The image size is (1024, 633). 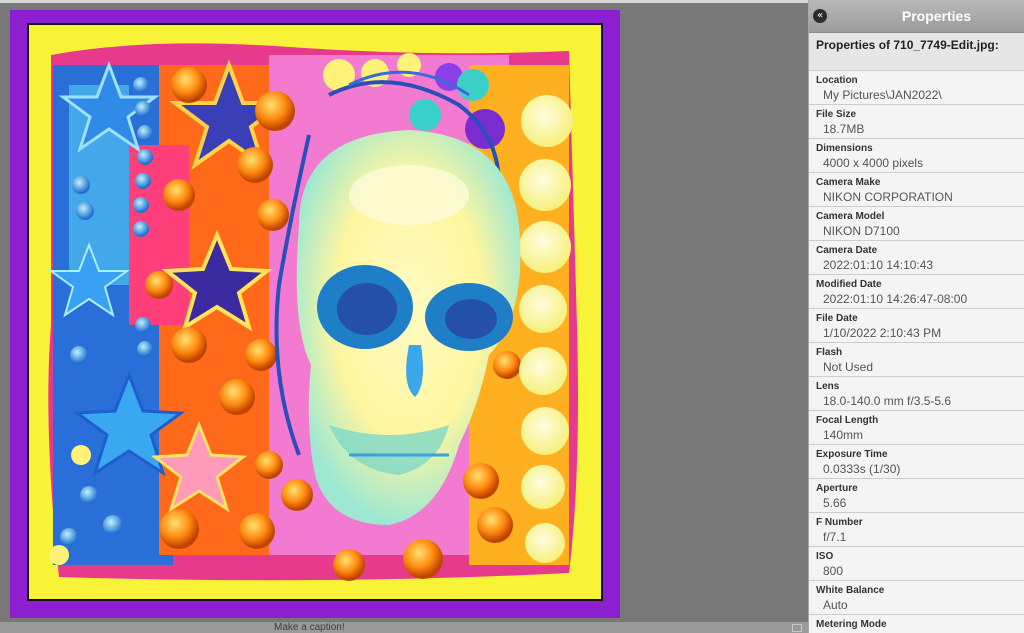 What do you see at coordinates (837, 80) in the screenshot?
I see `property-label: Location` at bounding box center [837, 80].